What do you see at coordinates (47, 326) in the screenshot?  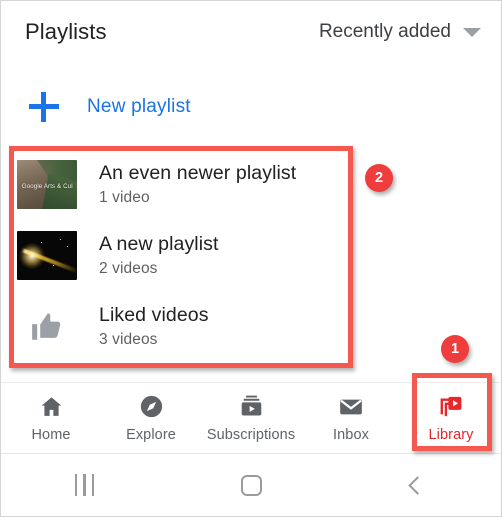 I see `thumbs-up-icon` at bounding box center [47, 326].